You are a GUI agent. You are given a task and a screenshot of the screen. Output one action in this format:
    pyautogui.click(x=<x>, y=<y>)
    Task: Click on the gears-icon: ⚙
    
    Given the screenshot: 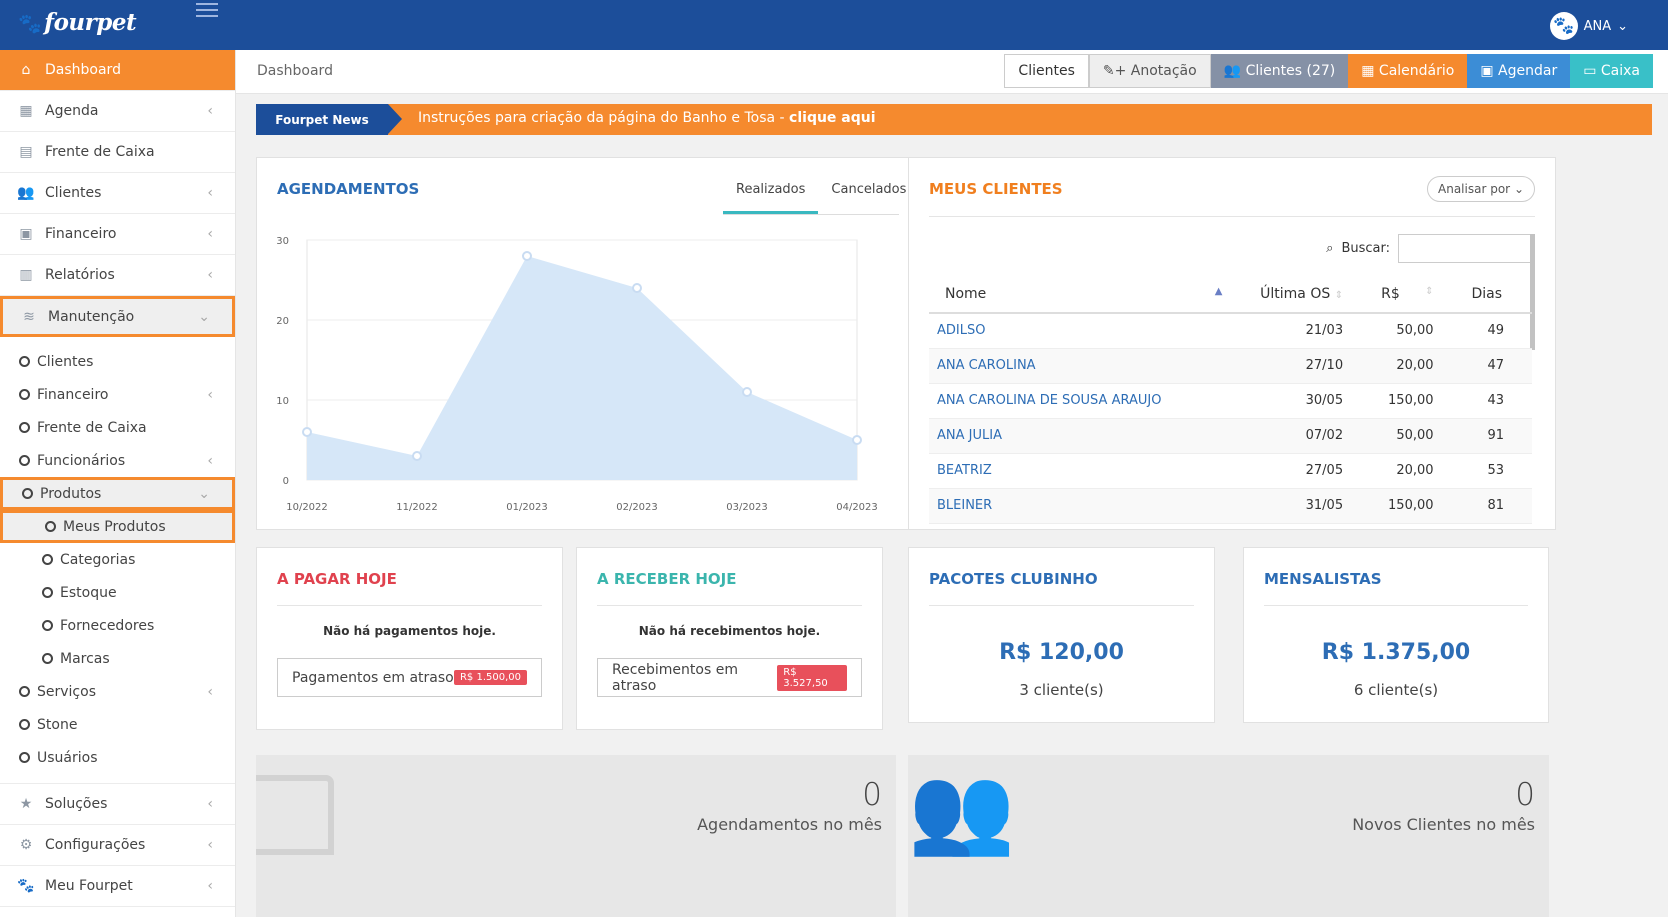 What is the action you would take?
    pyautogui.click(x=26, y=845)
    